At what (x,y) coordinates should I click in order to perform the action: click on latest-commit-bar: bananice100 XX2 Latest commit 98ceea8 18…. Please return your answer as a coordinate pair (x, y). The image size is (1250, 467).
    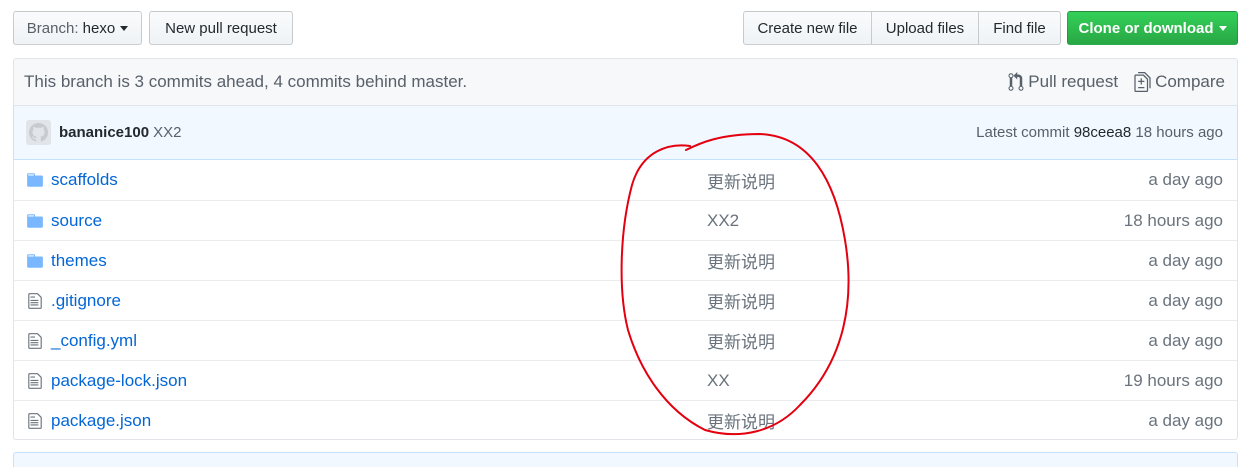
    Looking at the image, I should click on (625, 133).